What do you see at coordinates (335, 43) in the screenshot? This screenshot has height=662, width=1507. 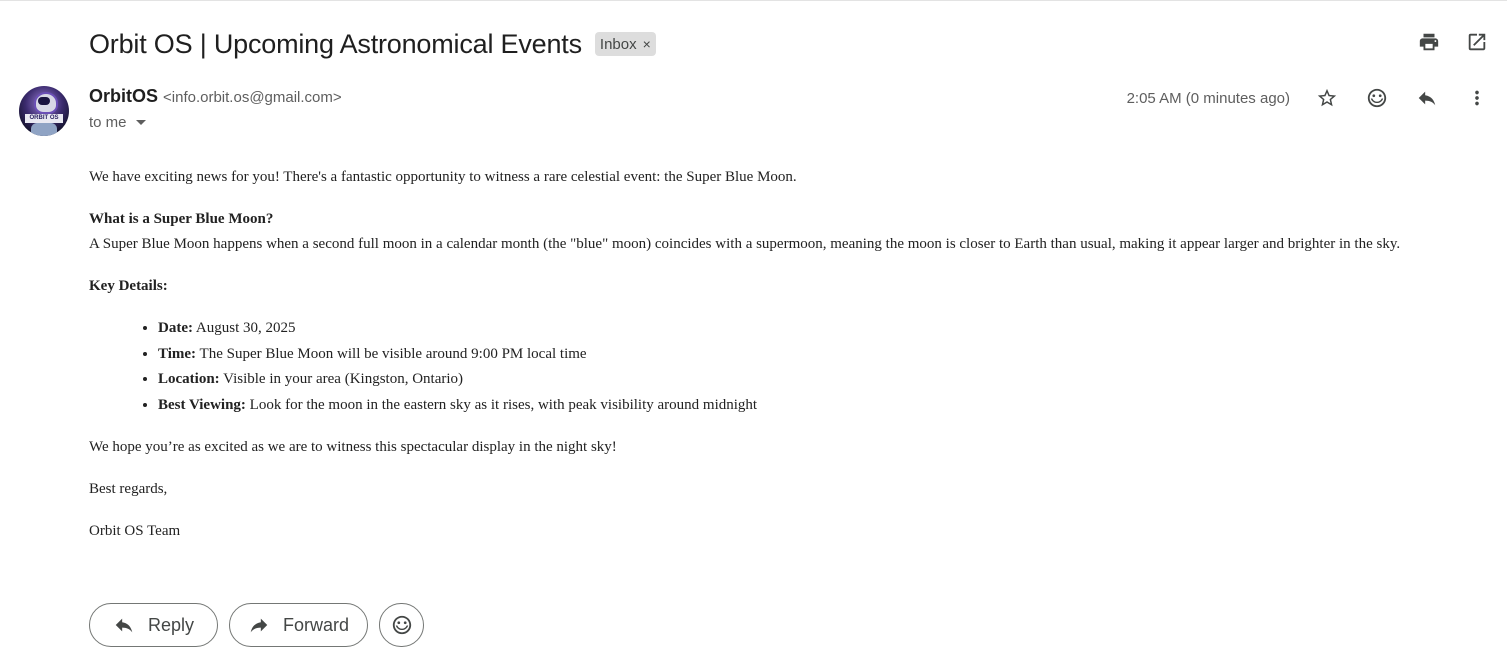 I see `email-subject: Orbit OS | Upcoming Astronomical Events` at bounding box center [335, 43].